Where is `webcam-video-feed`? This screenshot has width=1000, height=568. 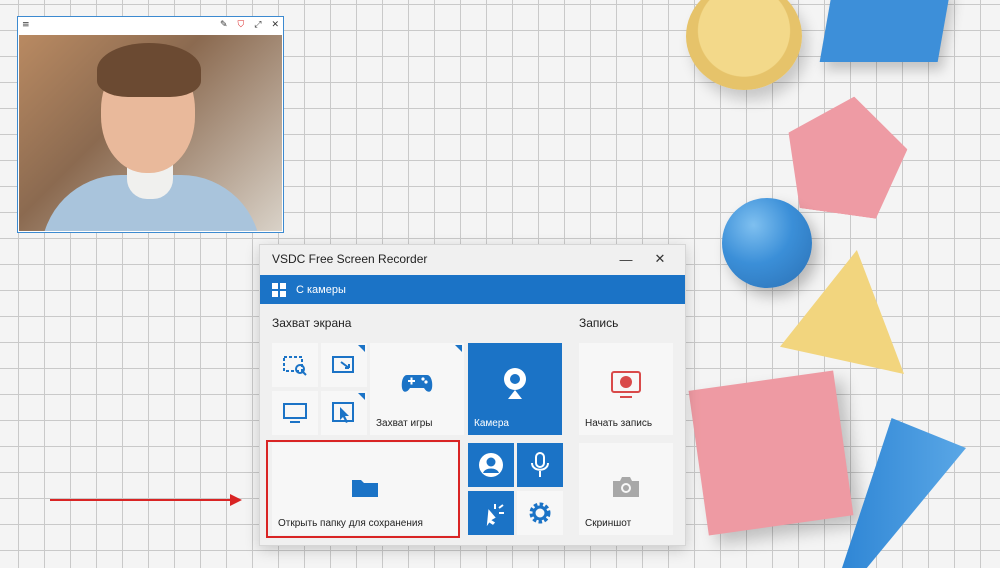
webcam-video-feed is located at coordinates (150, 133).